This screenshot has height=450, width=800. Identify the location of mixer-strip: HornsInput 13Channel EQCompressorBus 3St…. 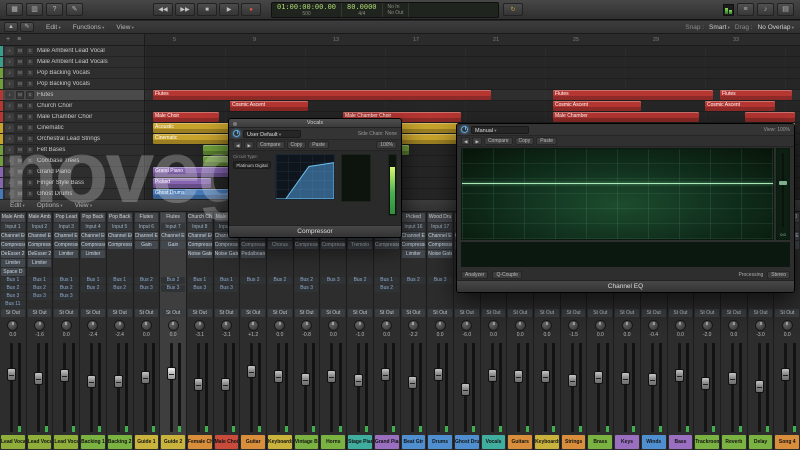
(333, 331).